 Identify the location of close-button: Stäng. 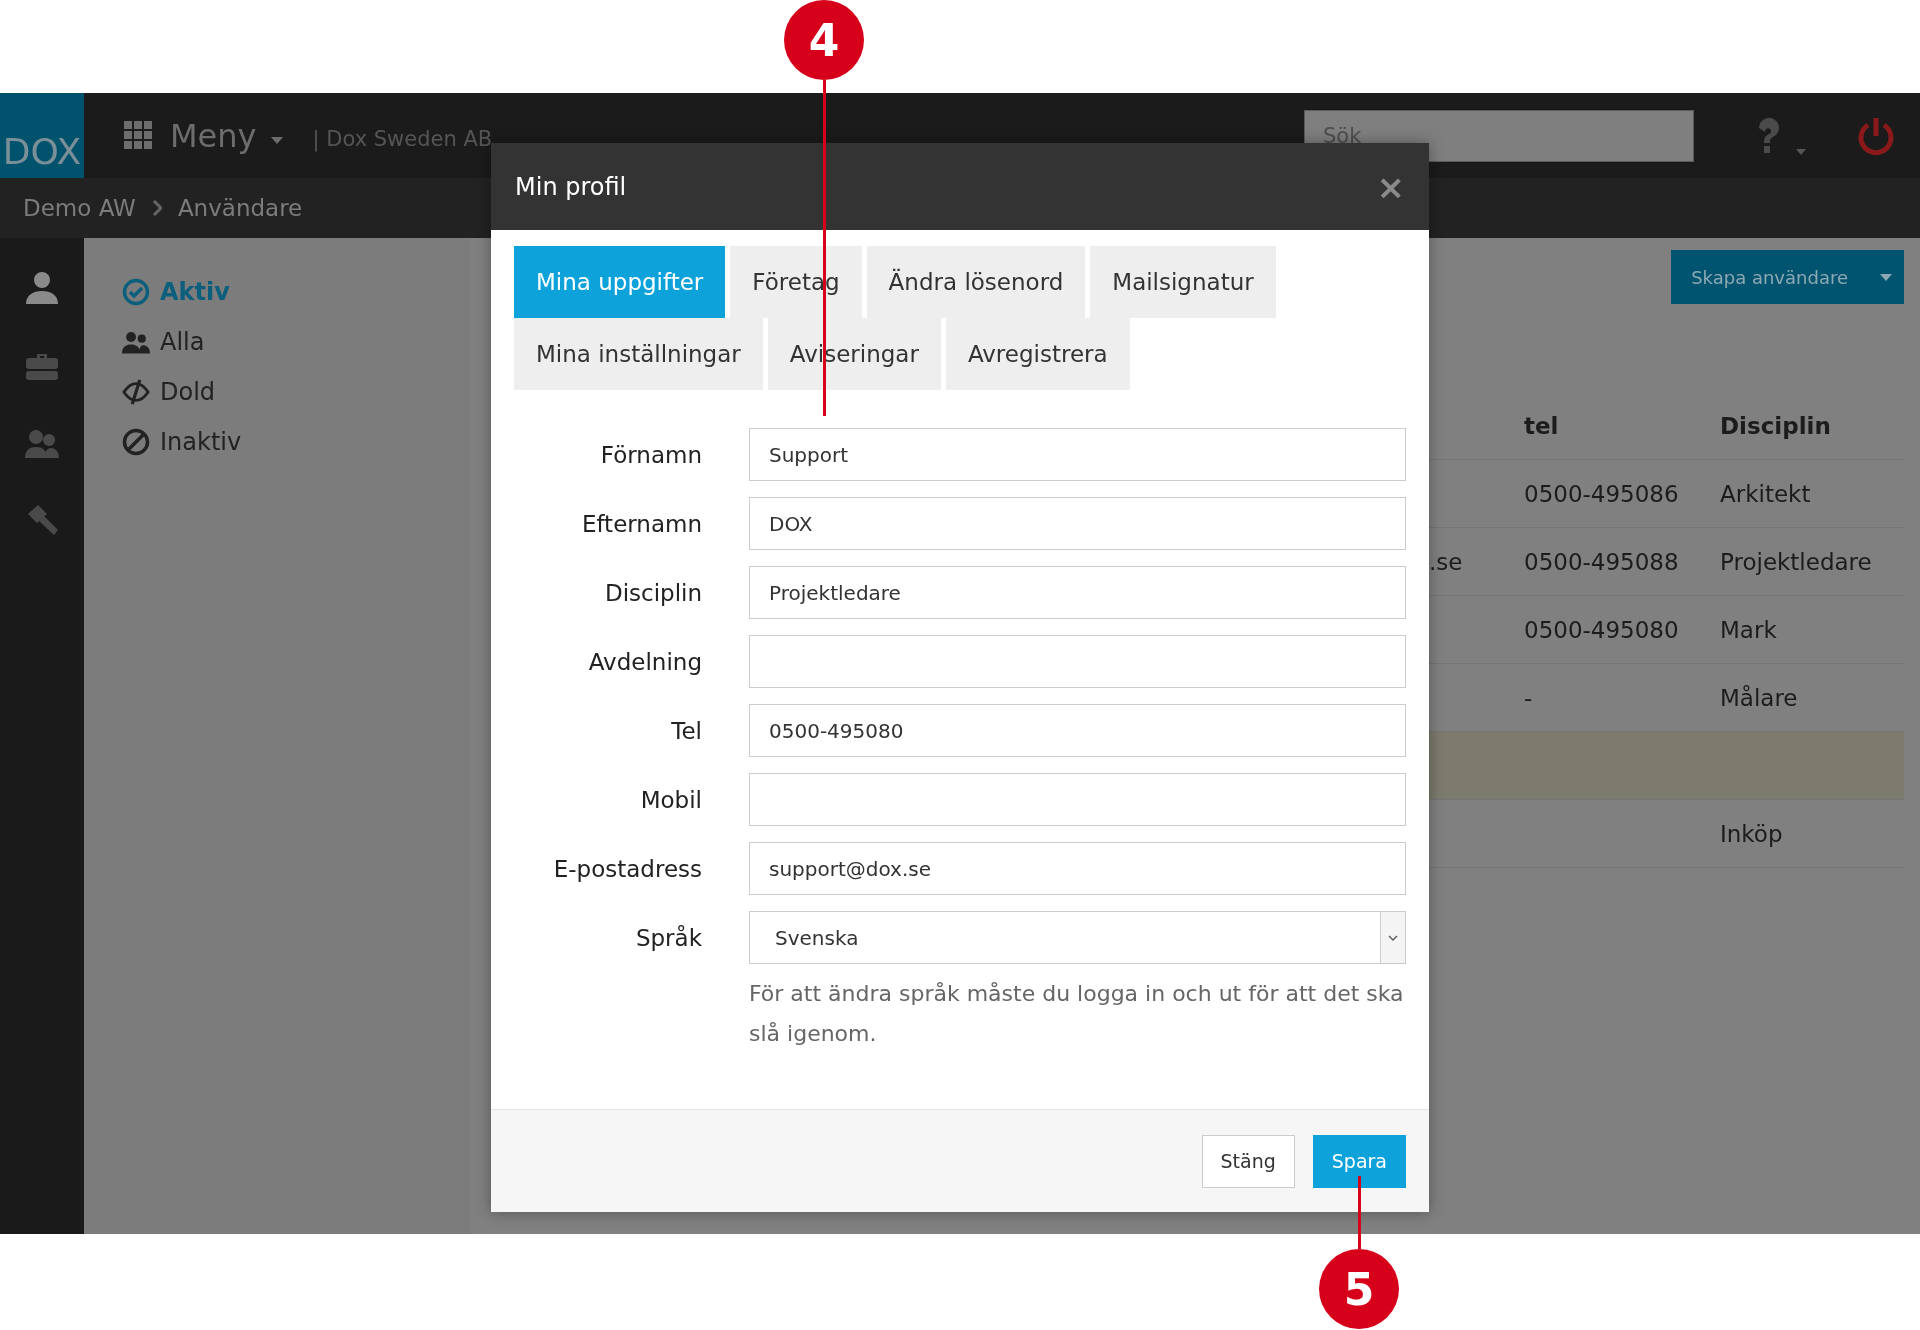
(1248, 1161).